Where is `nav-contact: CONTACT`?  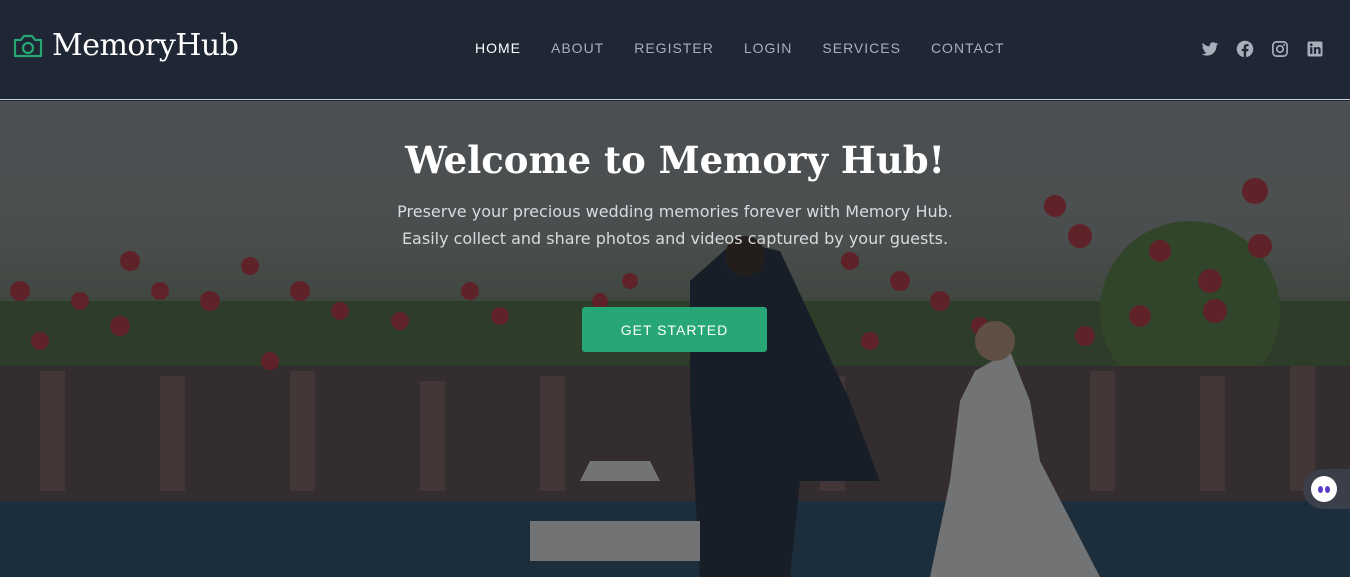
nav-contact: CONTACT is located at coordinates (968, 48).